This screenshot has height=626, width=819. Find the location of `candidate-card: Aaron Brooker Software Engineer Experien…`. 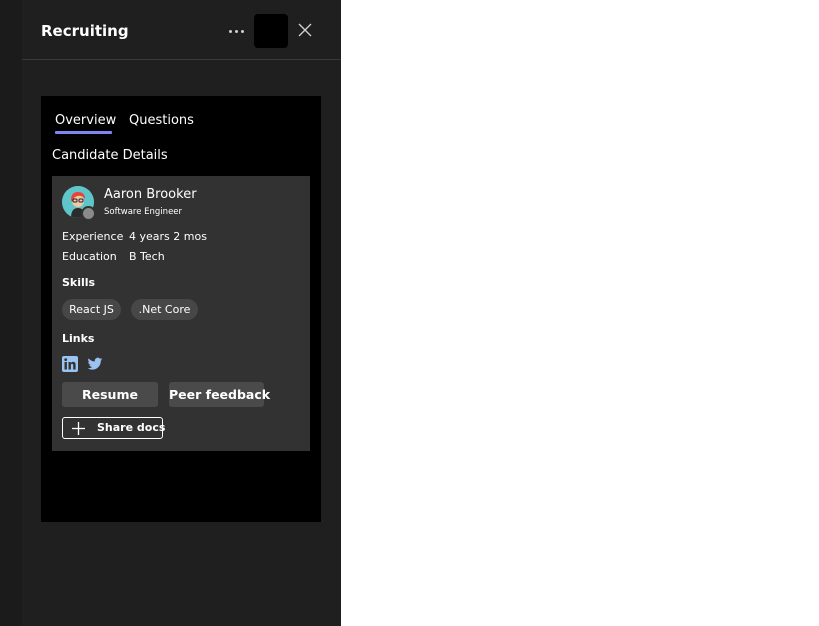

candidate-card: Aaron Brooker Software Engineer Experien… is located at coordinates (181, 313).